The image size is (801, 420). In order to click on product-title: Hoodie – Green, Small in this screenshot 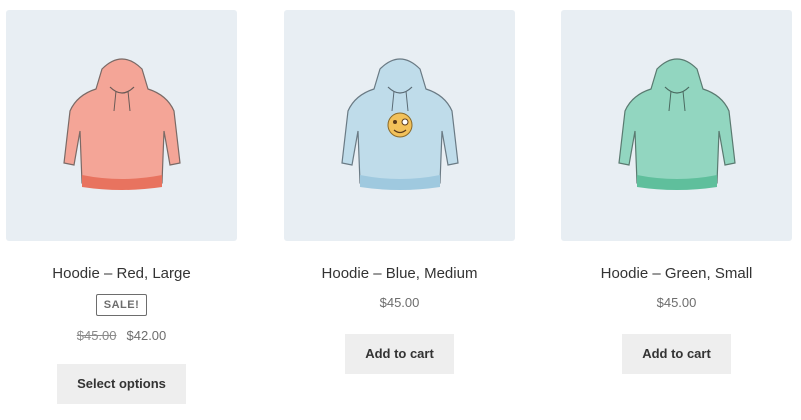, I will do `click(676, 274)`.